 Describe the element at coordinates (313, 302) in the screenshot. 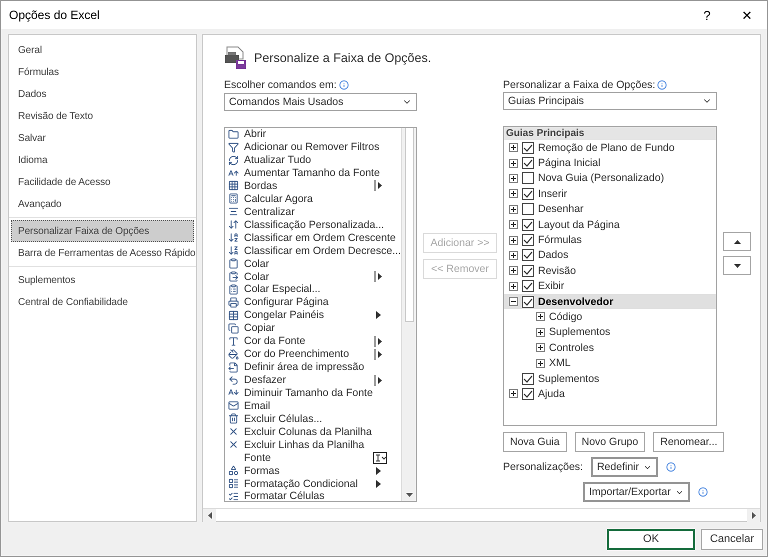

I see `command-item: Configurar Página` at that location.